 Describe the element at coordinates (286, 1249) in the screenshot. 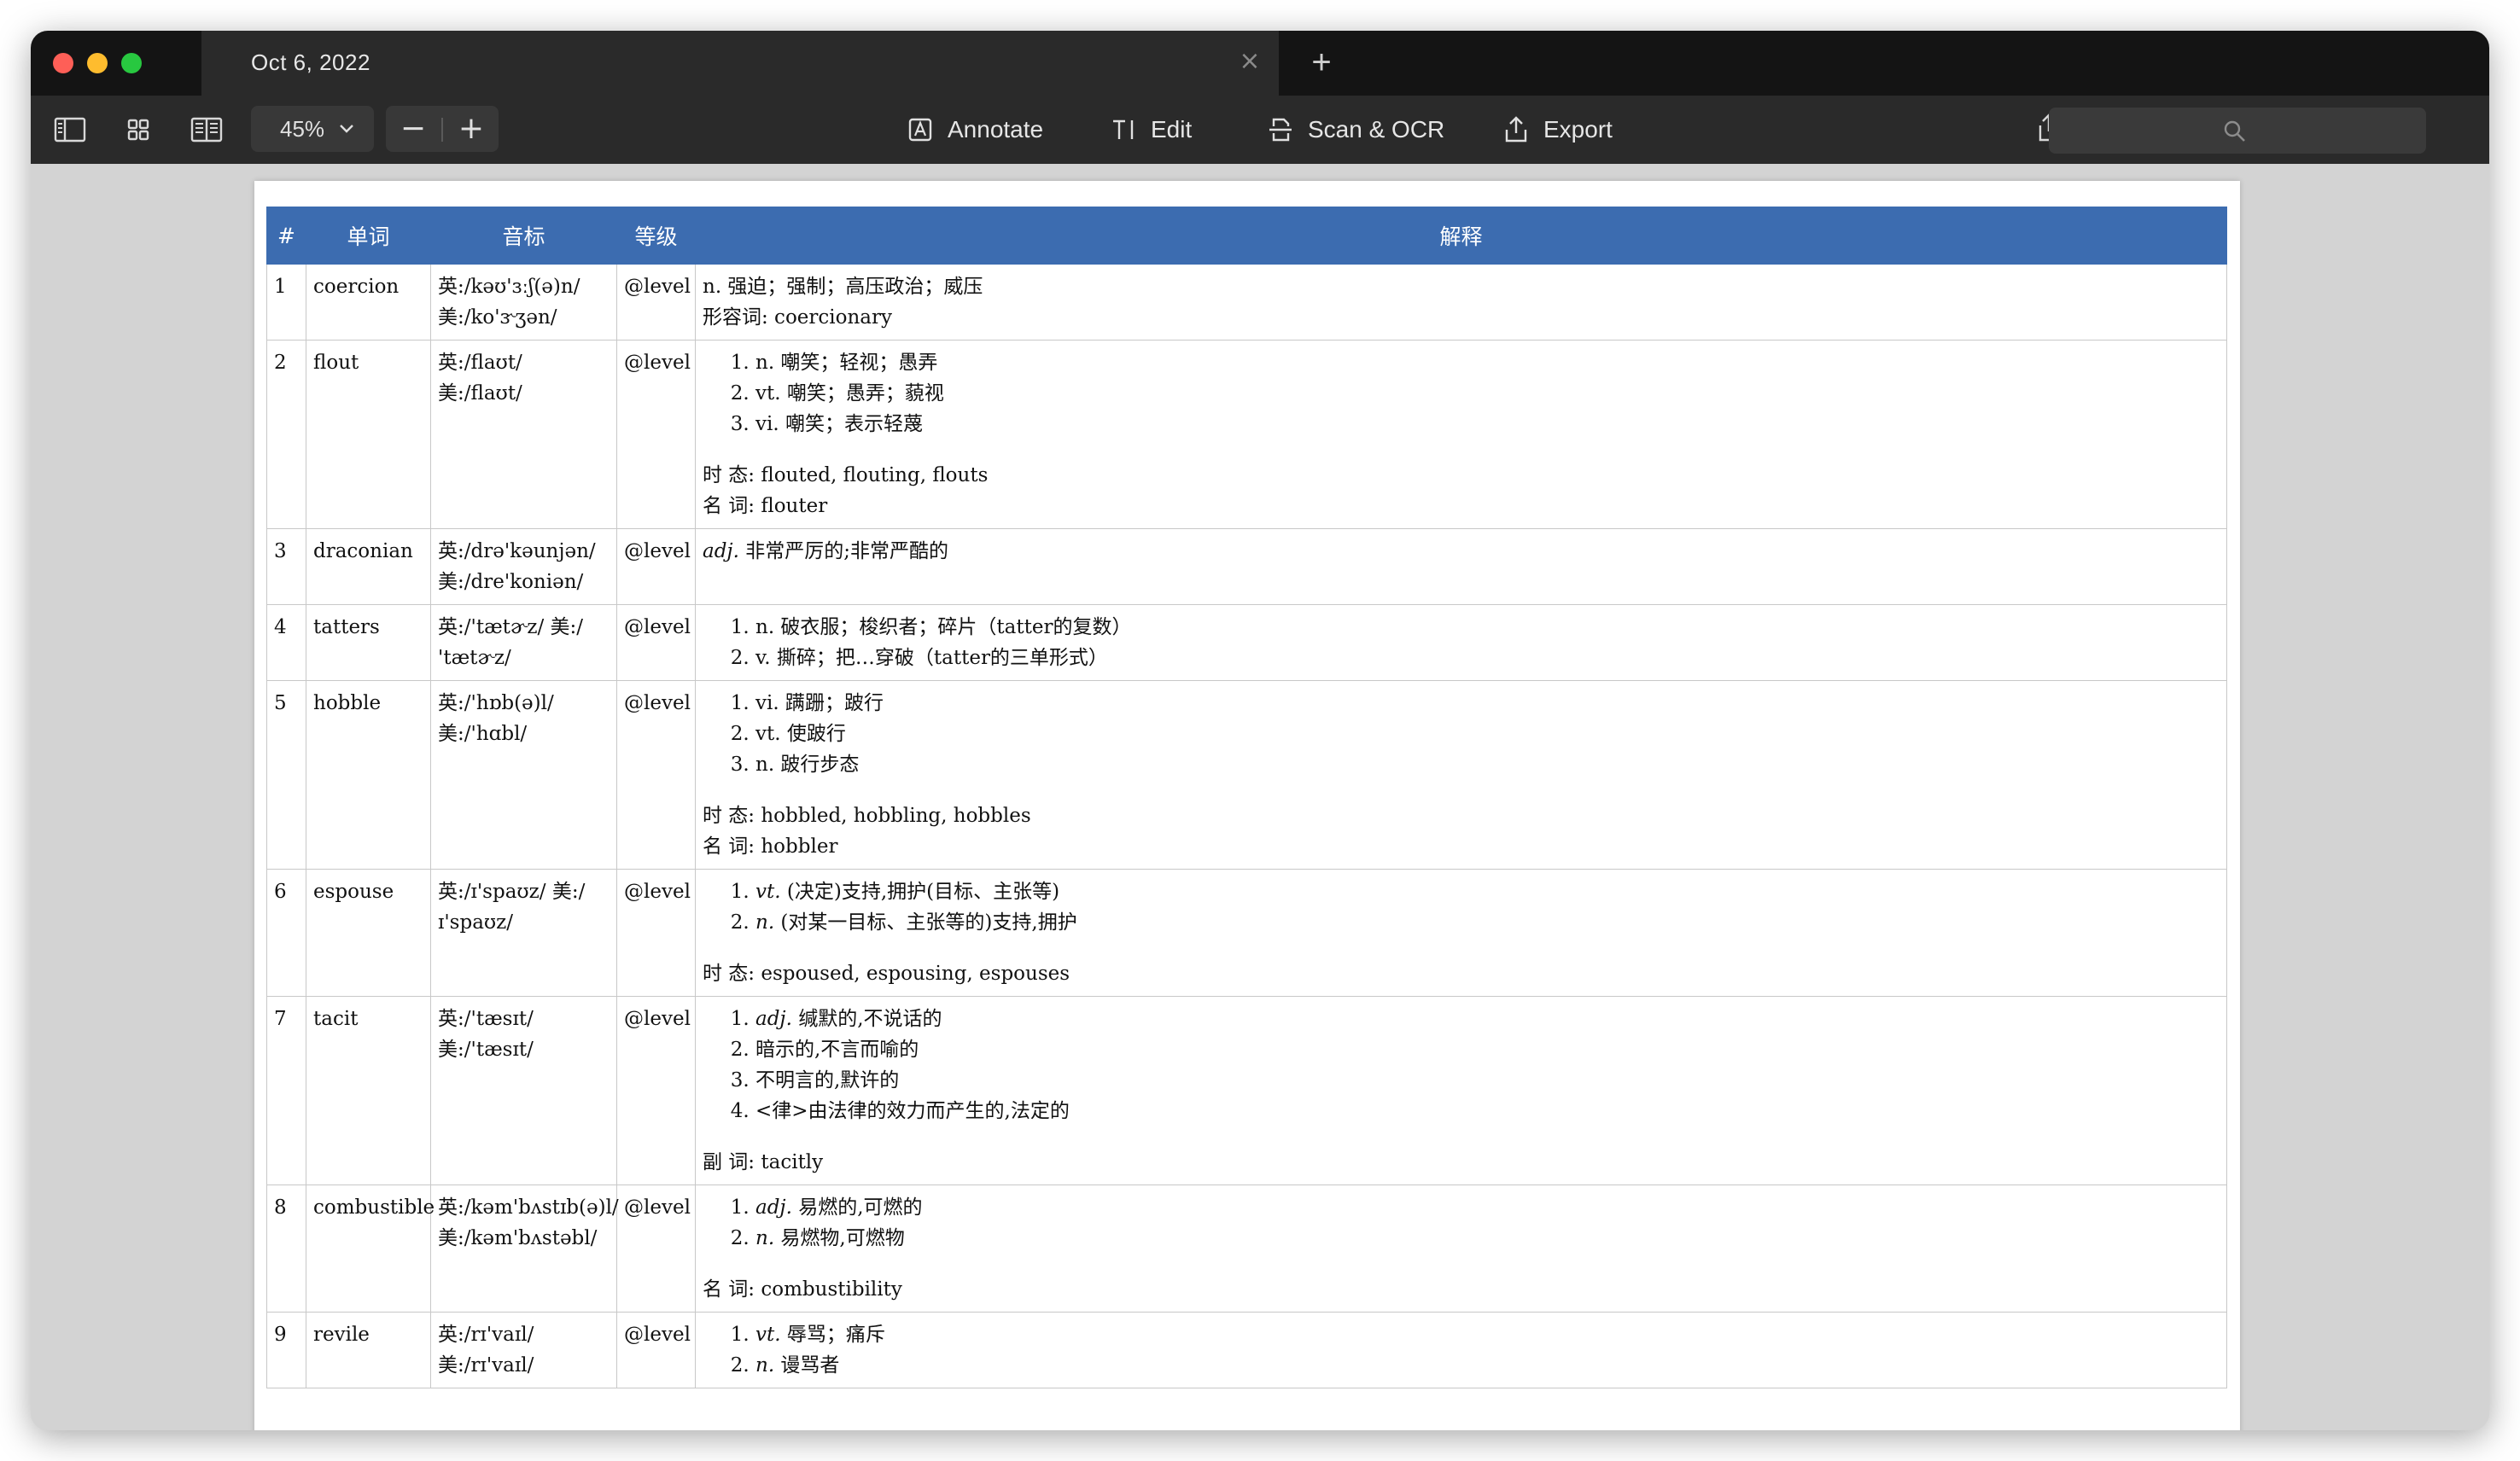

I see `row-number: 8` at that location.